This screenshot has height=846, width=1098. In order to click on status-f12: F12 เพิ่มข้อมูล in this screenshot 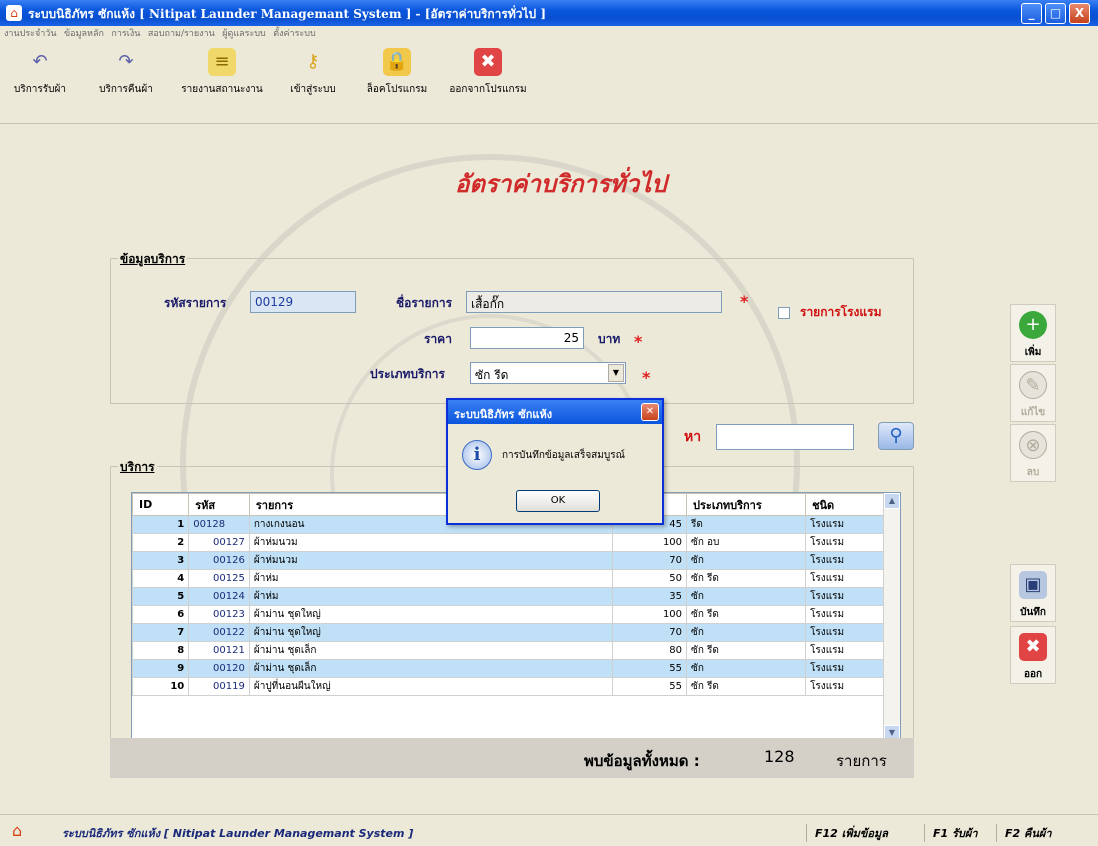, I will do `click(847, 833)`.